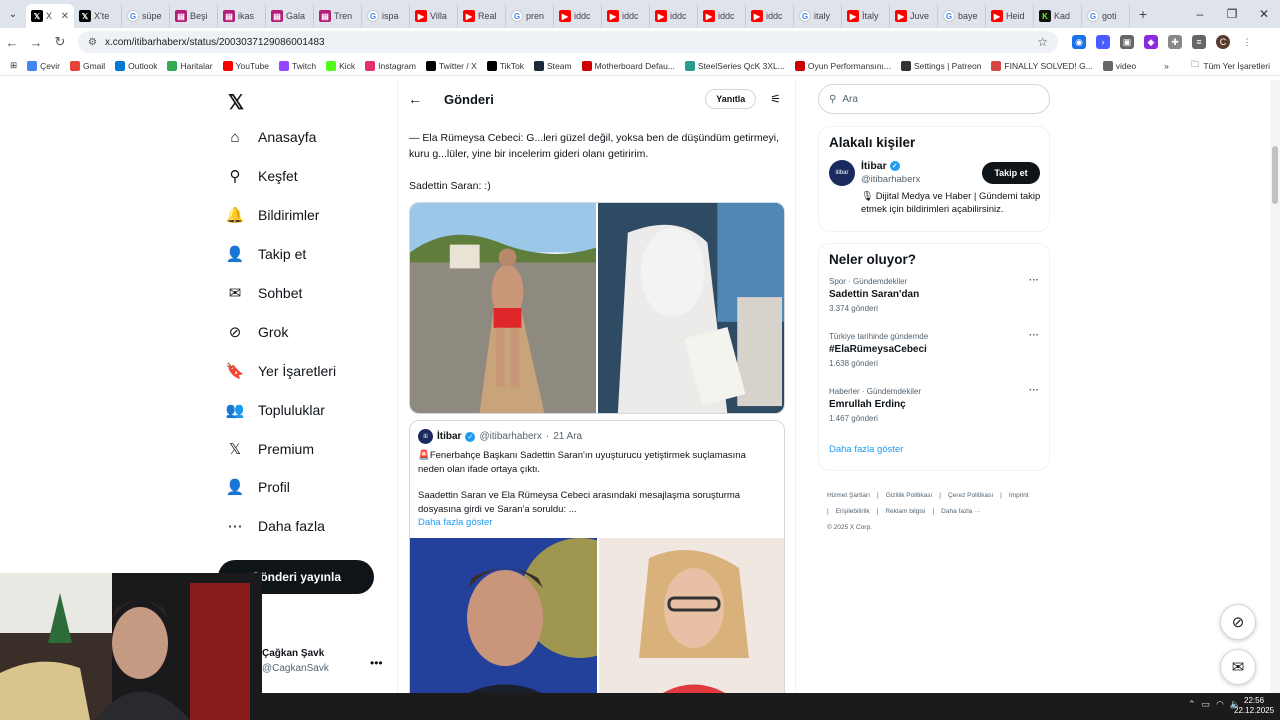  I want to click on bookmark-item: Twitter / X, so click(451, 65).